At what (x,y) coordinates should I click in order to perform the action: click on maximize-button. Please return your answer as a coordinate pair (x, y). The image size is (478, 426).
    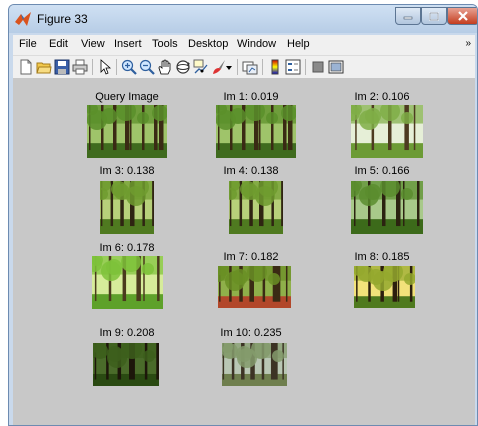
    Looking at the image, I should click on (434, 16).